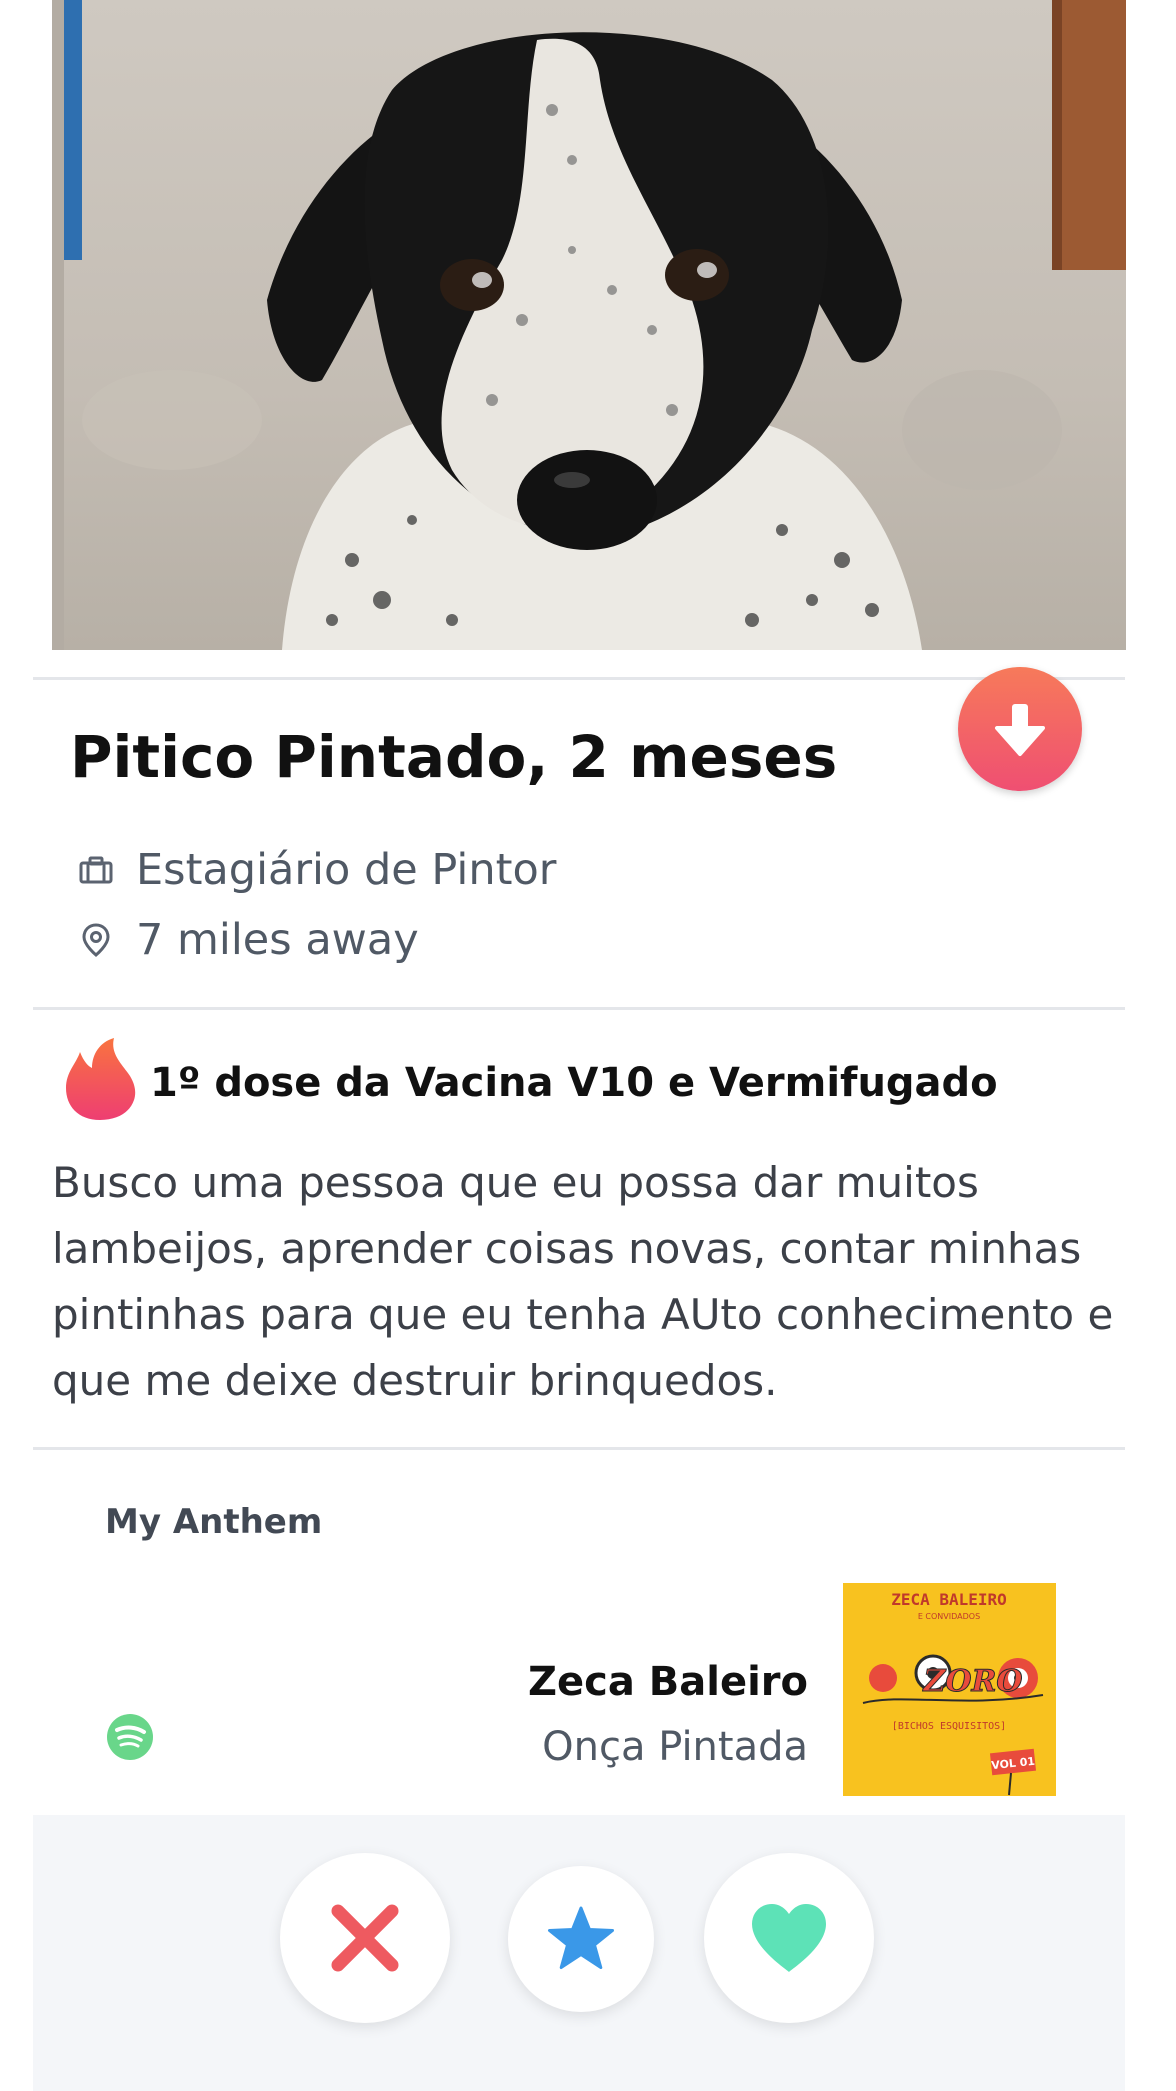 This screenshot has width=1176, height=2091. What do you see at coordinates (96, 940) in the screenshot?
I see `location-pin-icon` at bounding box center [96, 940].